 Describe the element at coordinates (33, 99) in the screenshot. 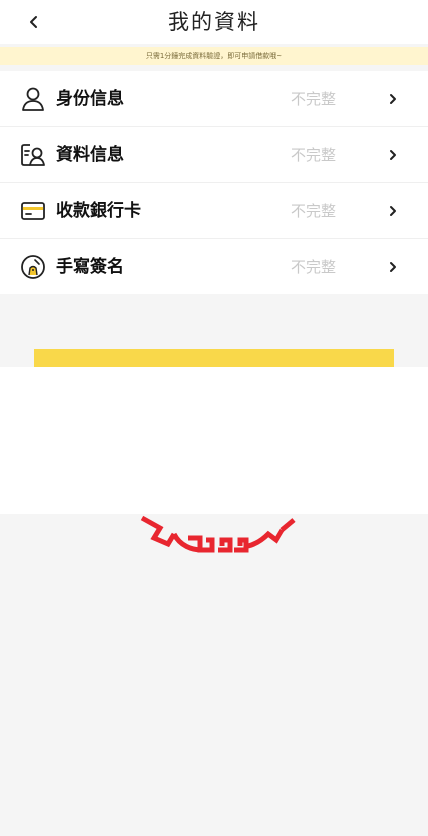

I see `user-icon` at that location.